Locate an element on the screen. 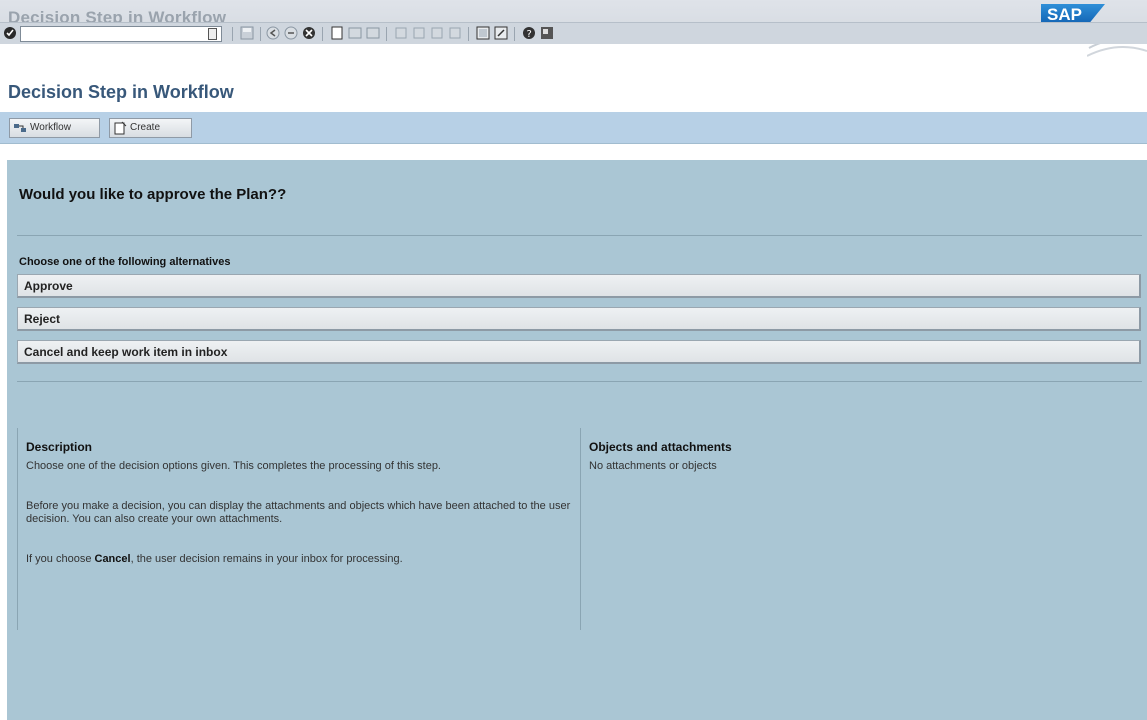  find-icon is located at coordinates (355, 33).